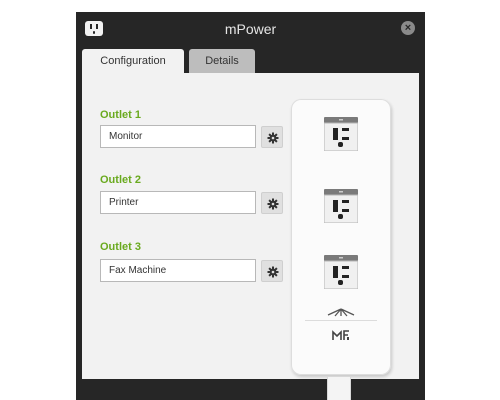 This screenshot has height=400, width=500. What do you see at coordinates (222, 61) in the screenshot?
I see `tab-details: Details` at bounding box center [222, 61].